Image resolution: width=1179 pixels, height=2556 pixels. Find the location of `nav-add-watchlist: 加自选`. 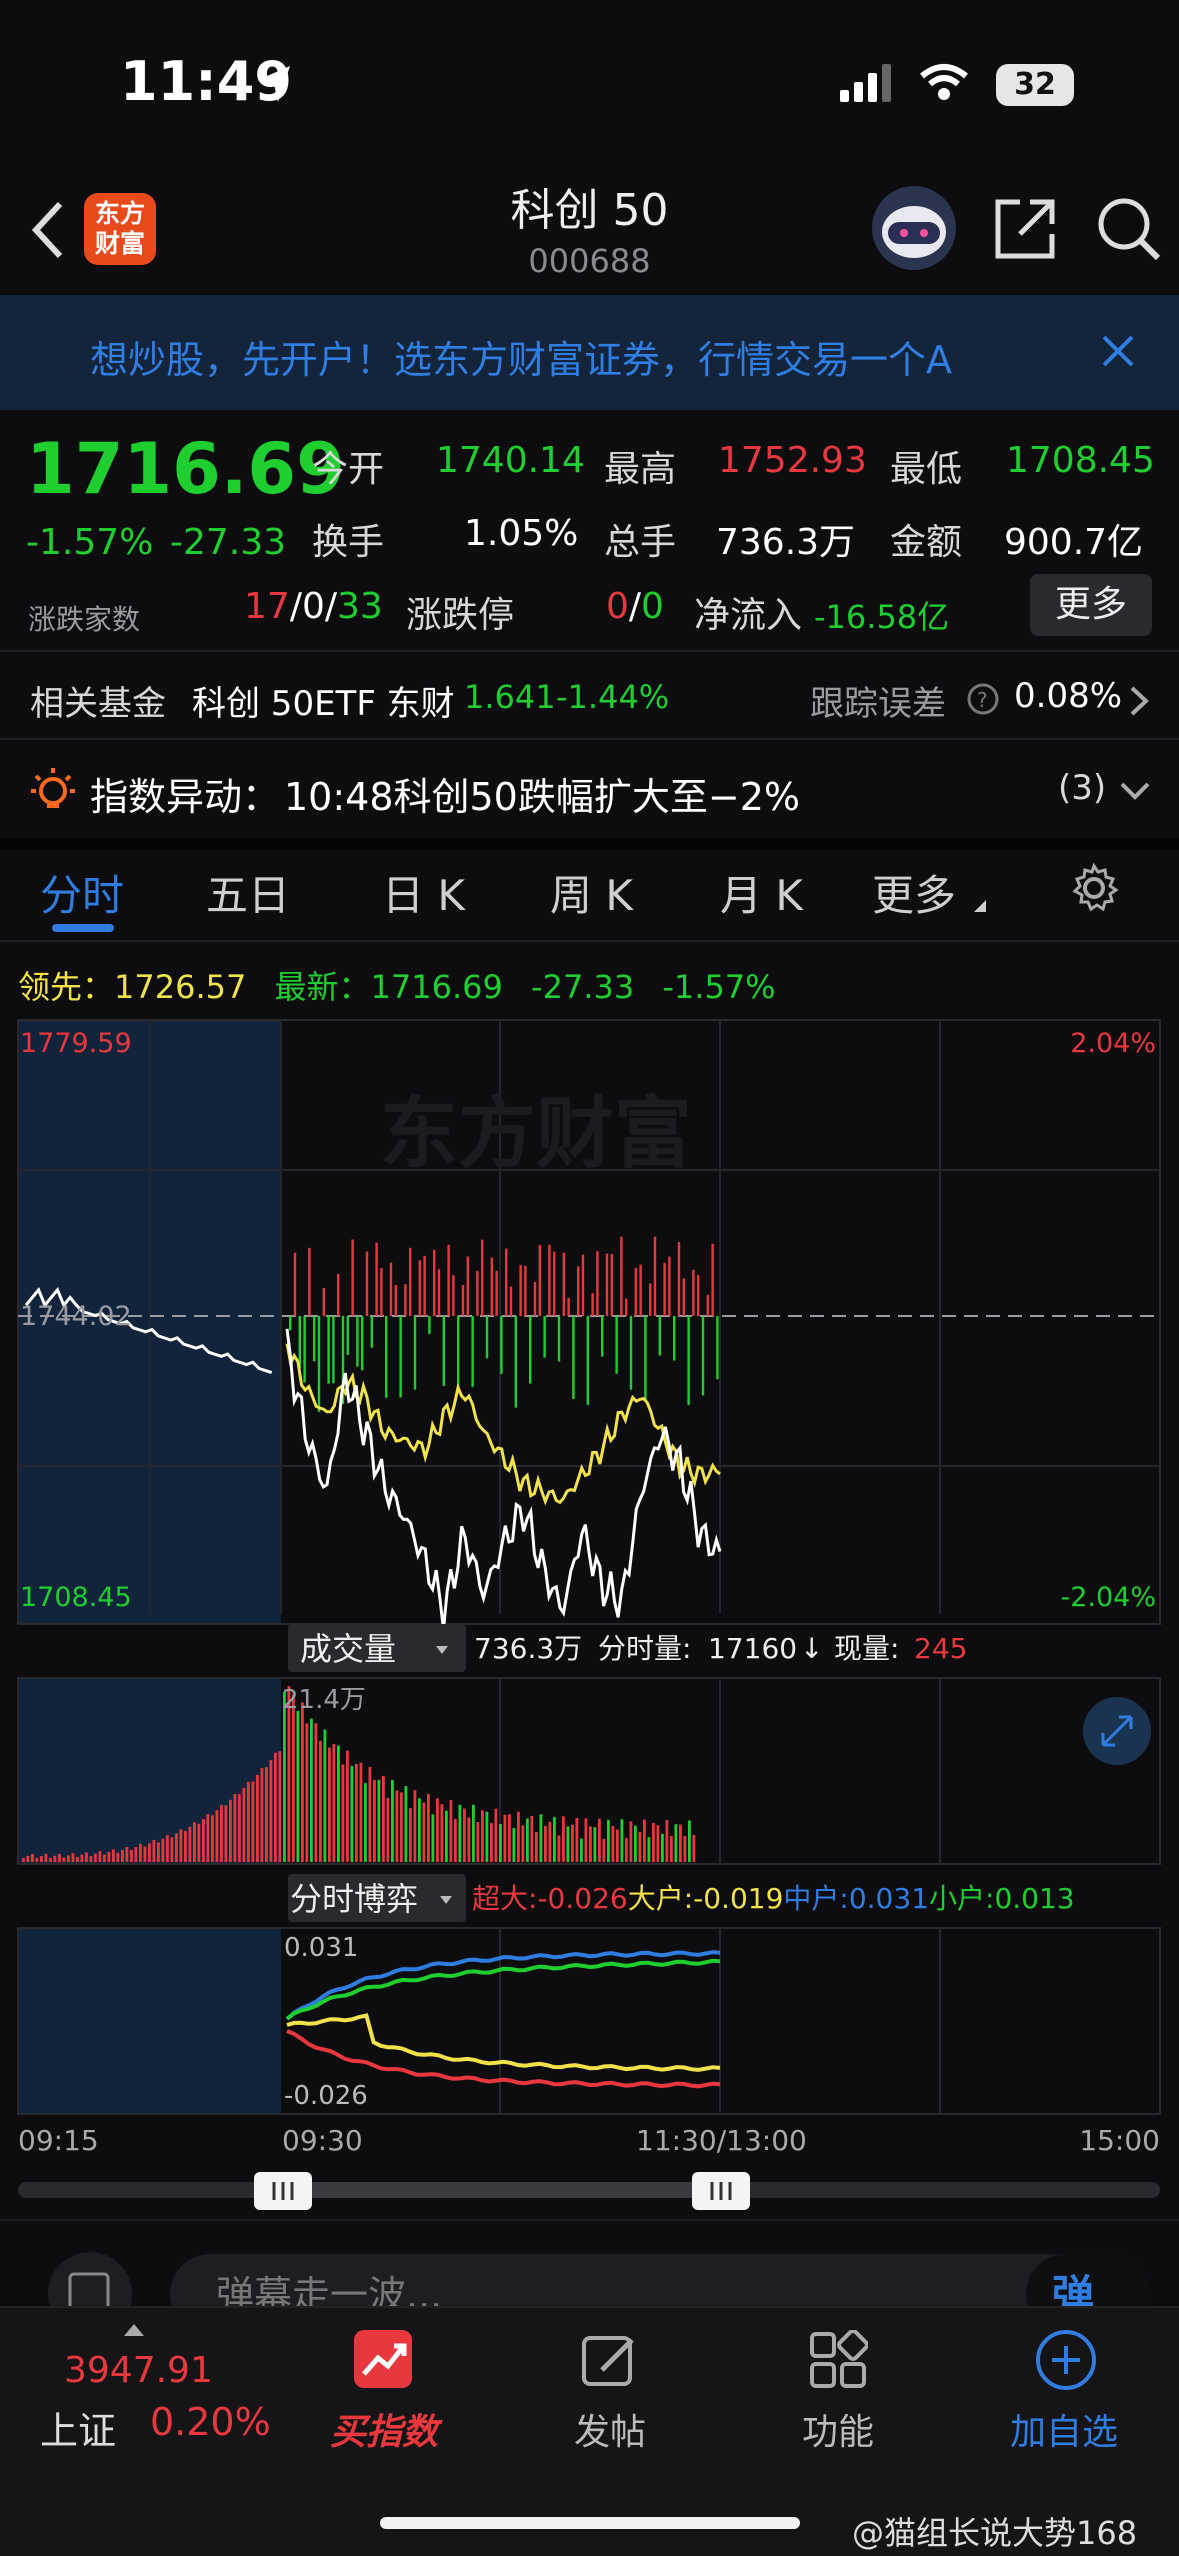

nav-add-watchlist: 加自选 is located at coordinates (1064, 2429).